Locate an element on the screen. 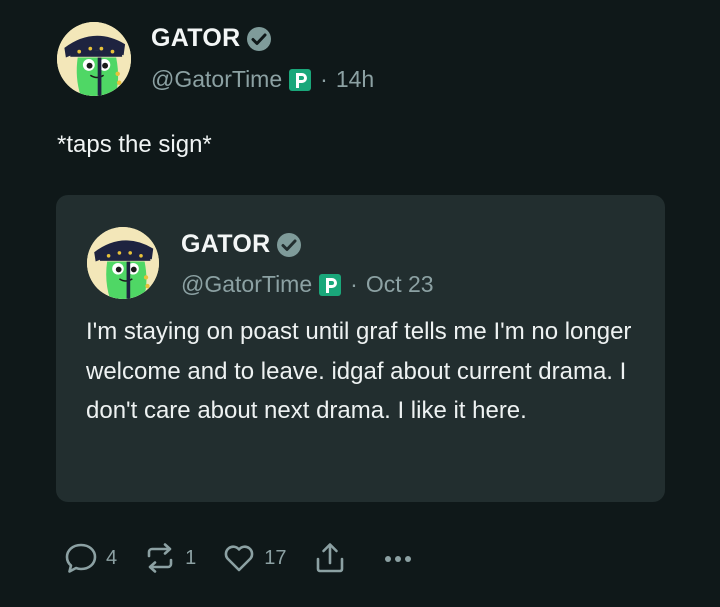 The width and height of the screenshot is (720, 607). quoted-author-display-name: GATOR is located at coordinates (225, 244).